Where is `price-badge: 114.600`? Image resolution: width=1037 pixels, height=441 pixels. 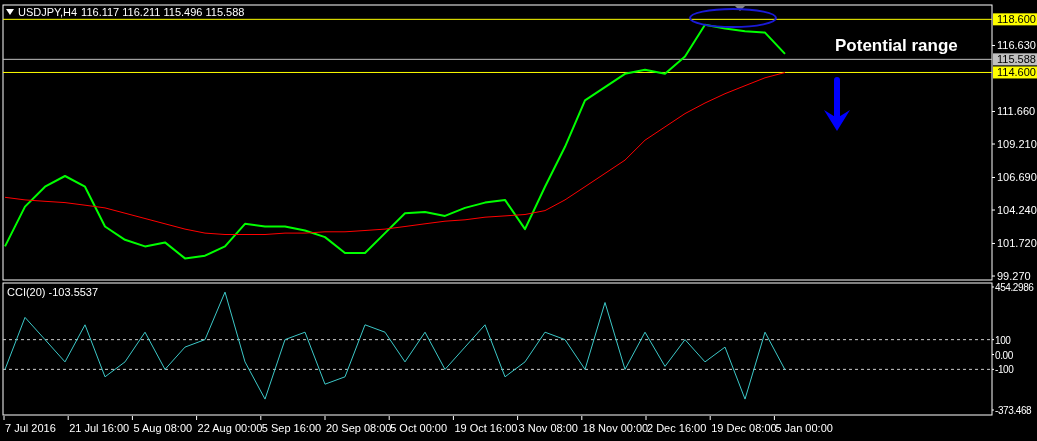 price-badge: 114.600 is located at coordinates (1015, 72).